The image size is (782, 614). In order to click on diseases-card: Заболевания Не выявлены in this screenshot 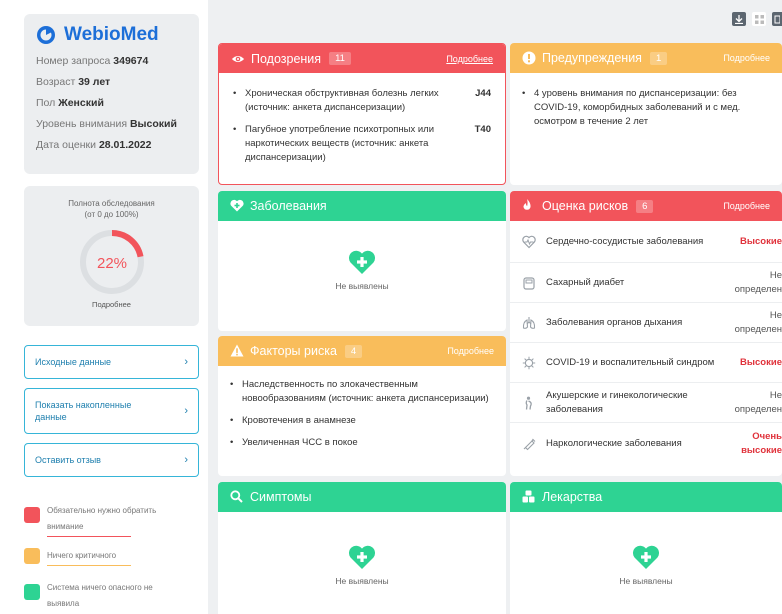, I will do `click(362, 261)`.